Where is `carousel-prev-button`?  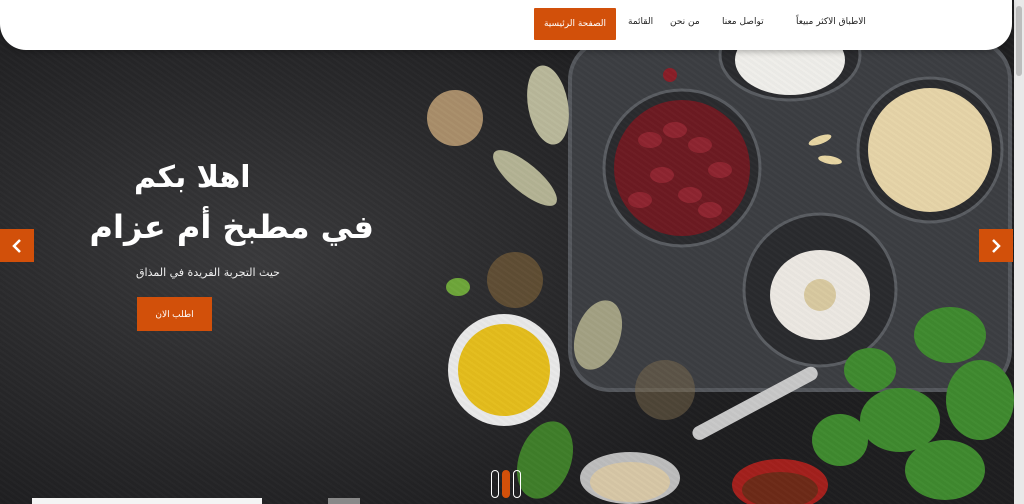
carousel-prev-button is located at coordinates (17, 245).